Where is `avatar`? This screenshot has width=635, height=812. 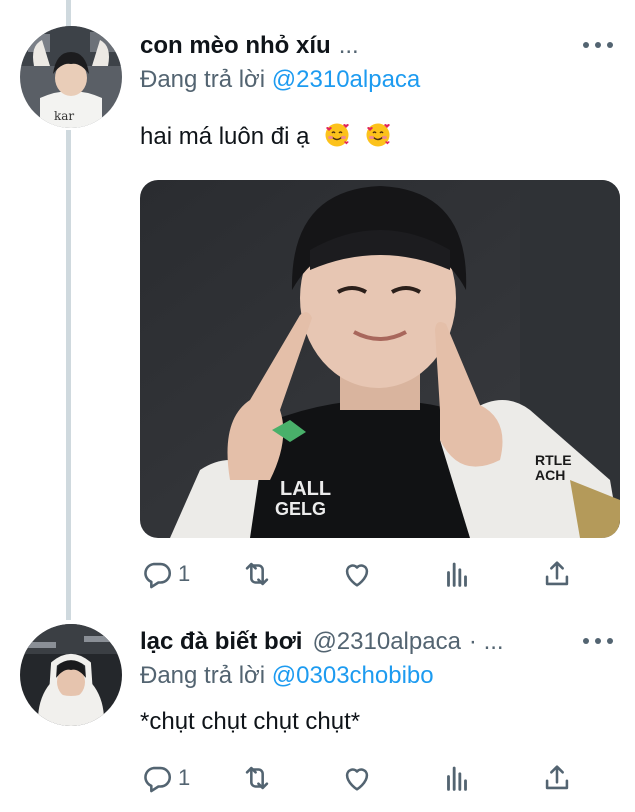
avatar is located at coordinates (71, 675).